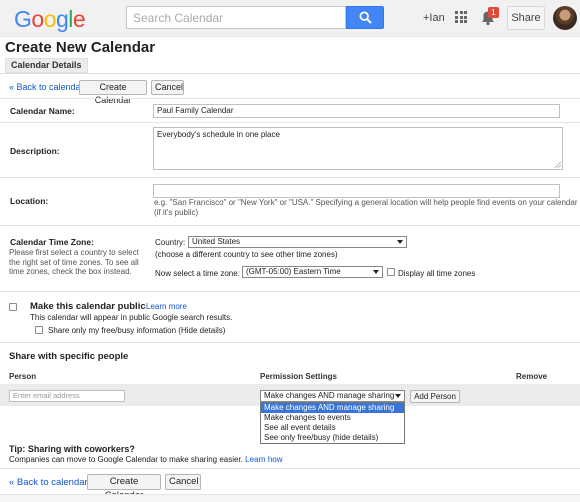  I want to click on make-public-label: Make this calendar public, so click(88, 306).